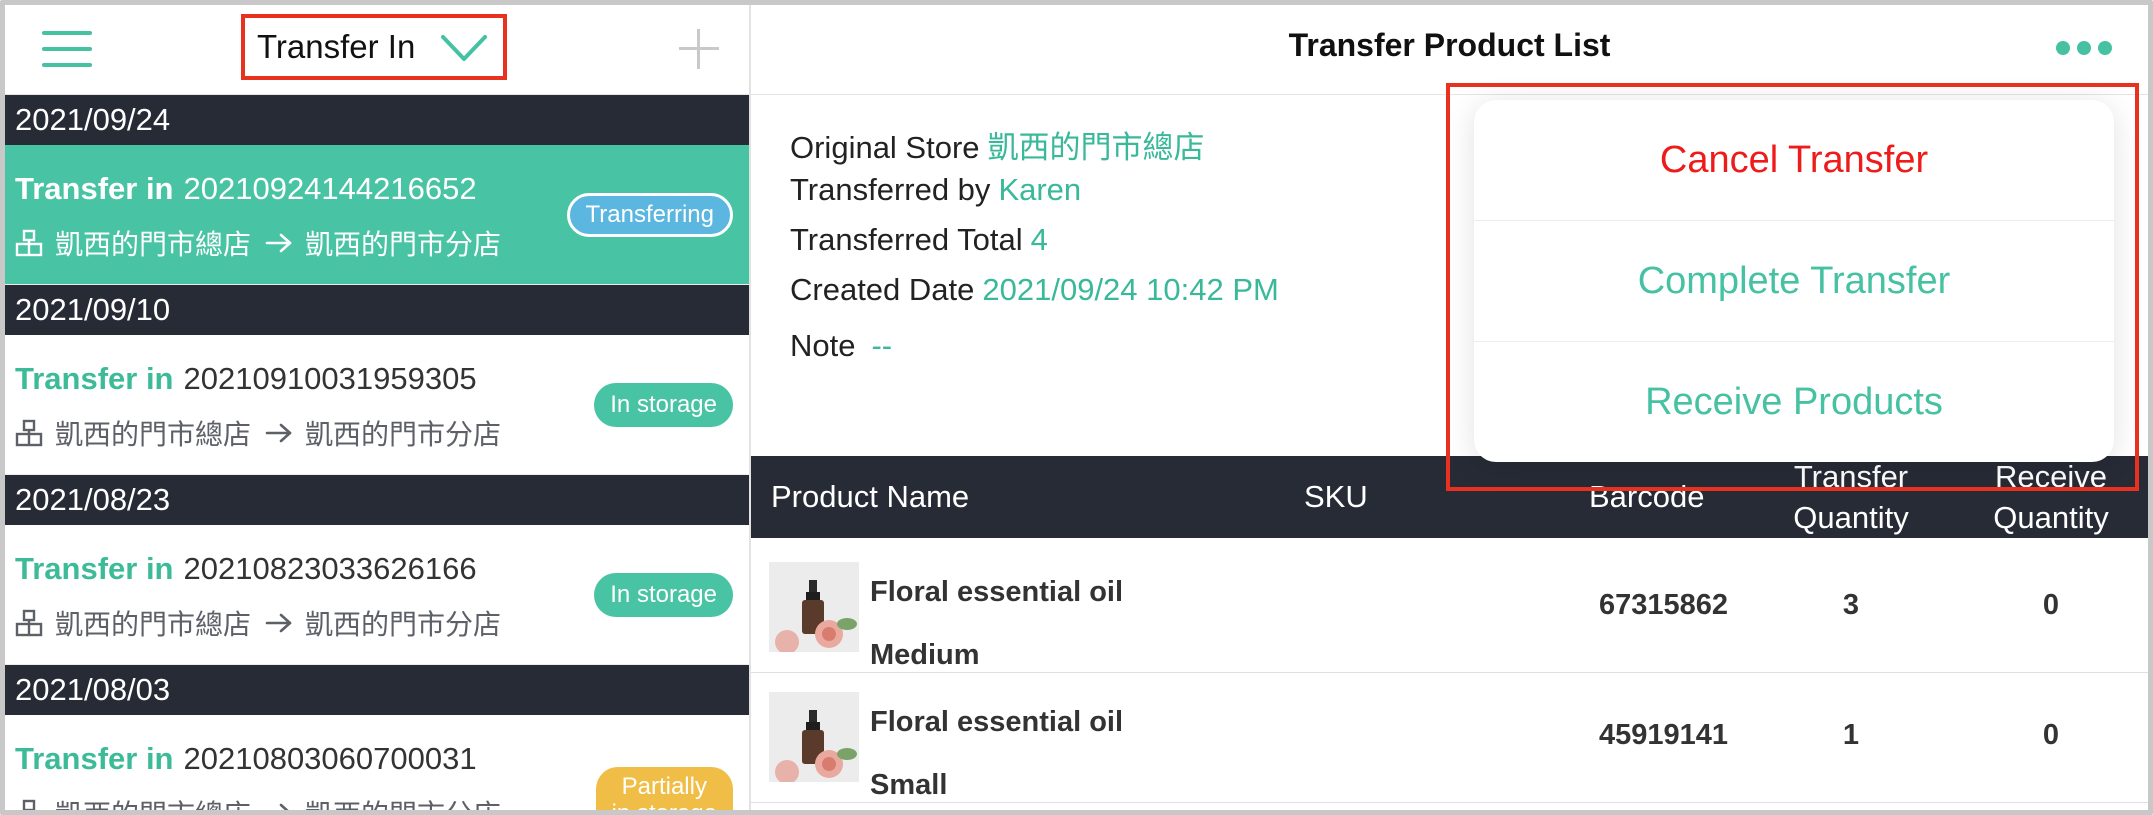  I want to click on transfer-title: Transfer in 20210924144216652, so click(246, 189).